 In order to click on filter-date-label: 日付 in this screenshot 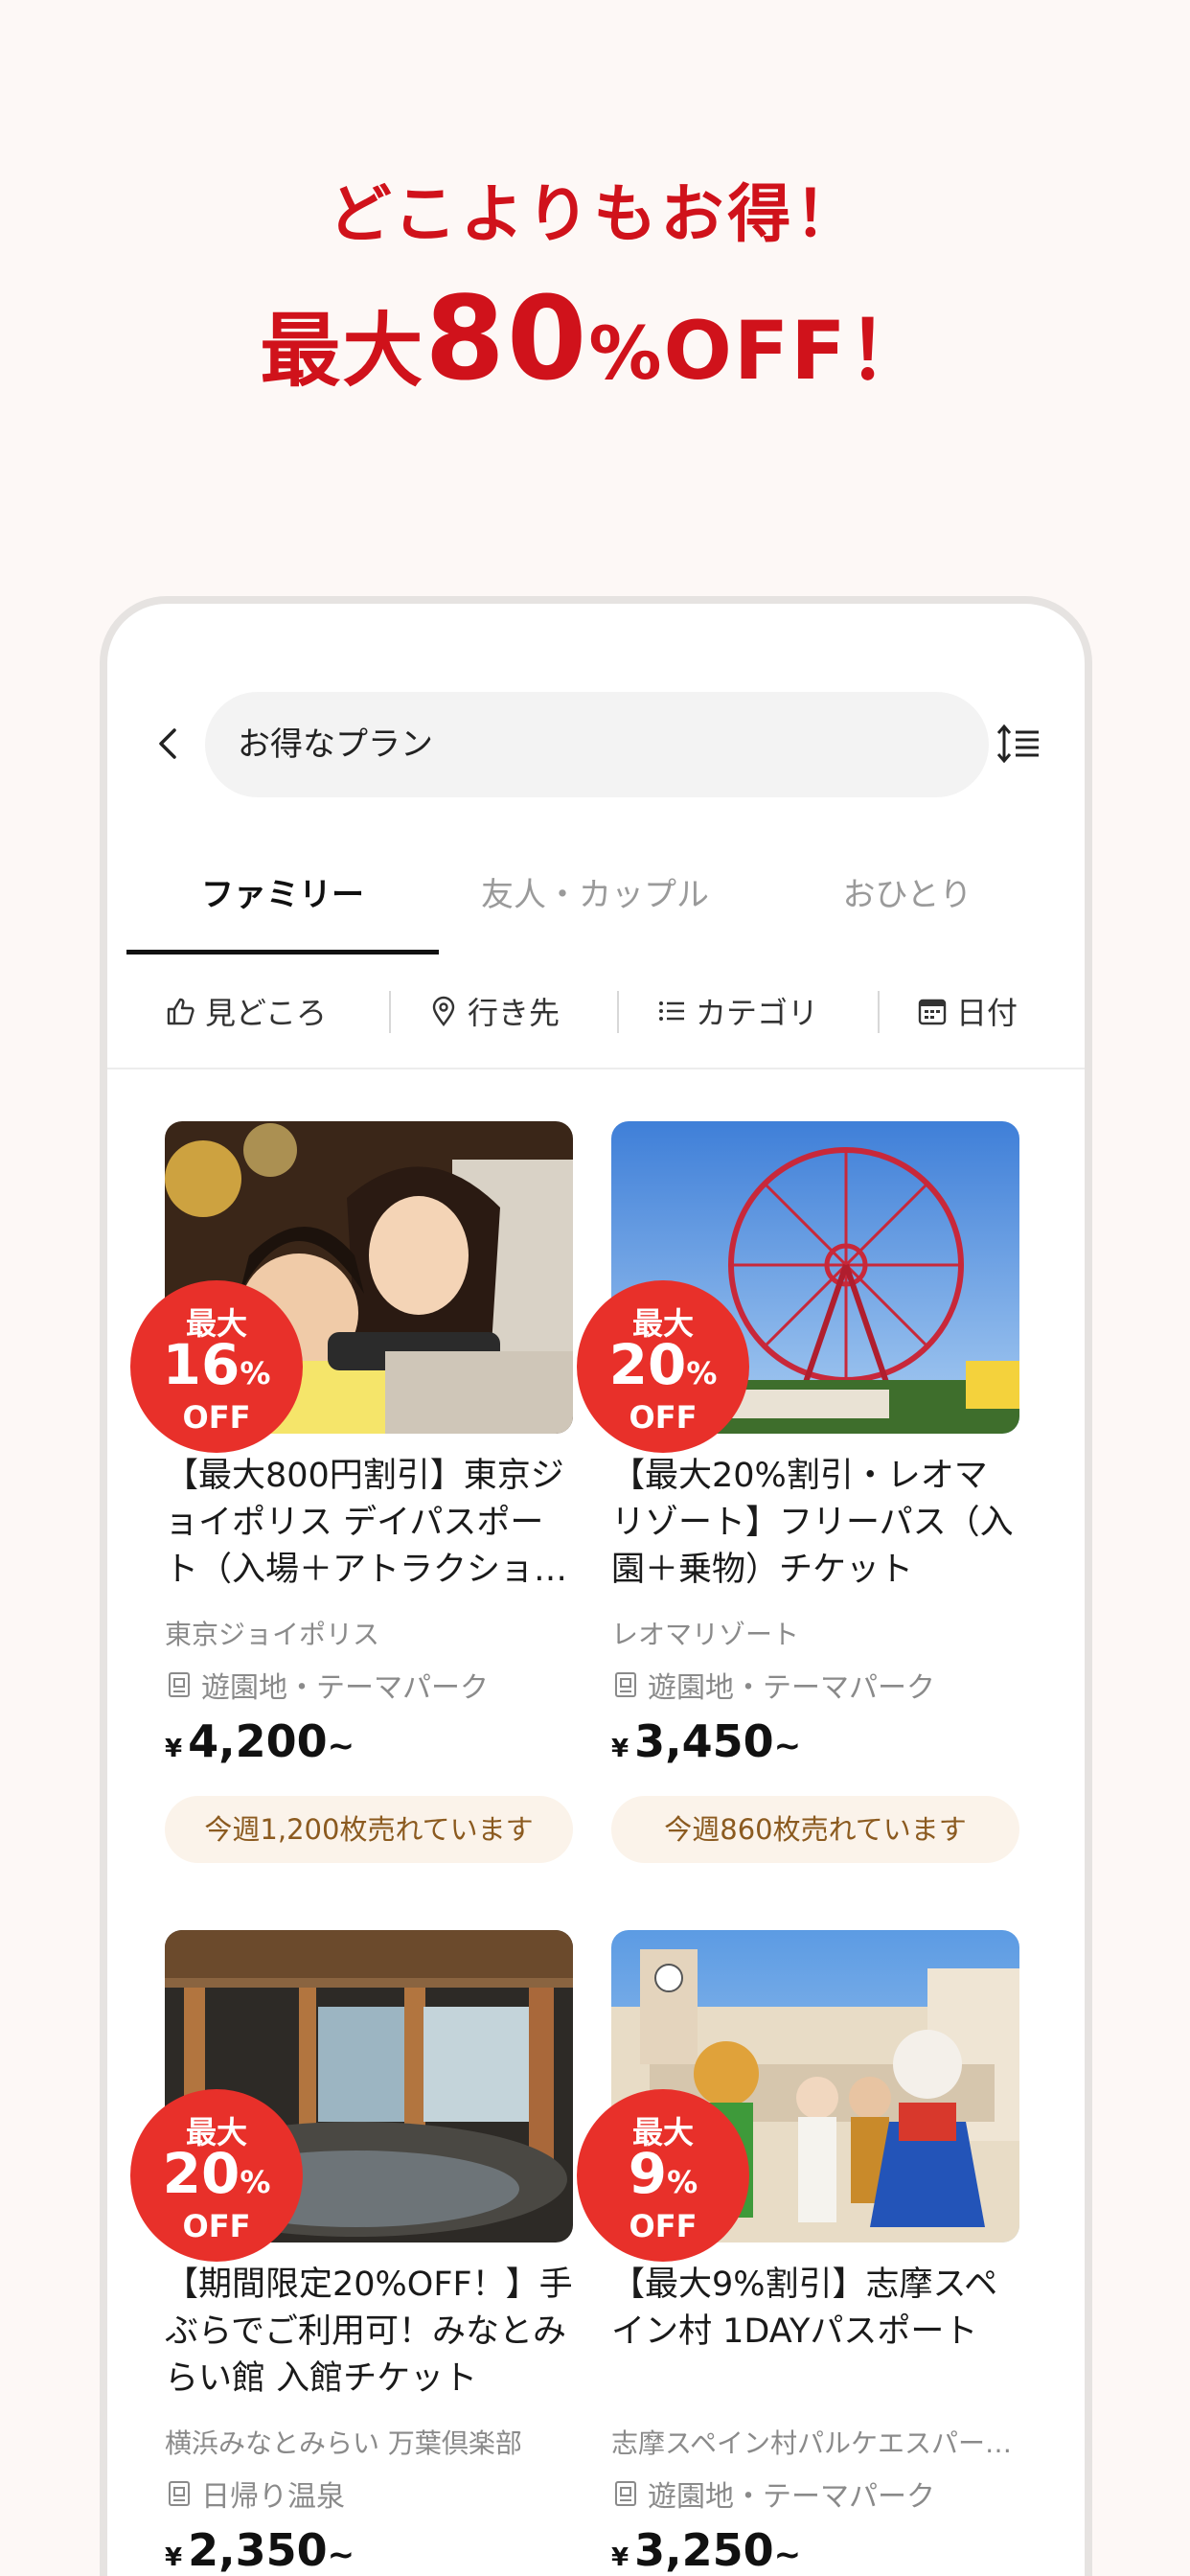, I will do `click(987, 1013)`.